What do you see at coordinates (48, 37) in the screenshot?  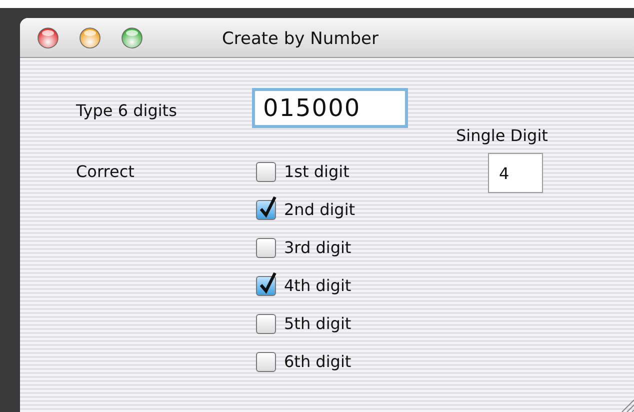 I see `close-button` at bounding box center [48, 37].